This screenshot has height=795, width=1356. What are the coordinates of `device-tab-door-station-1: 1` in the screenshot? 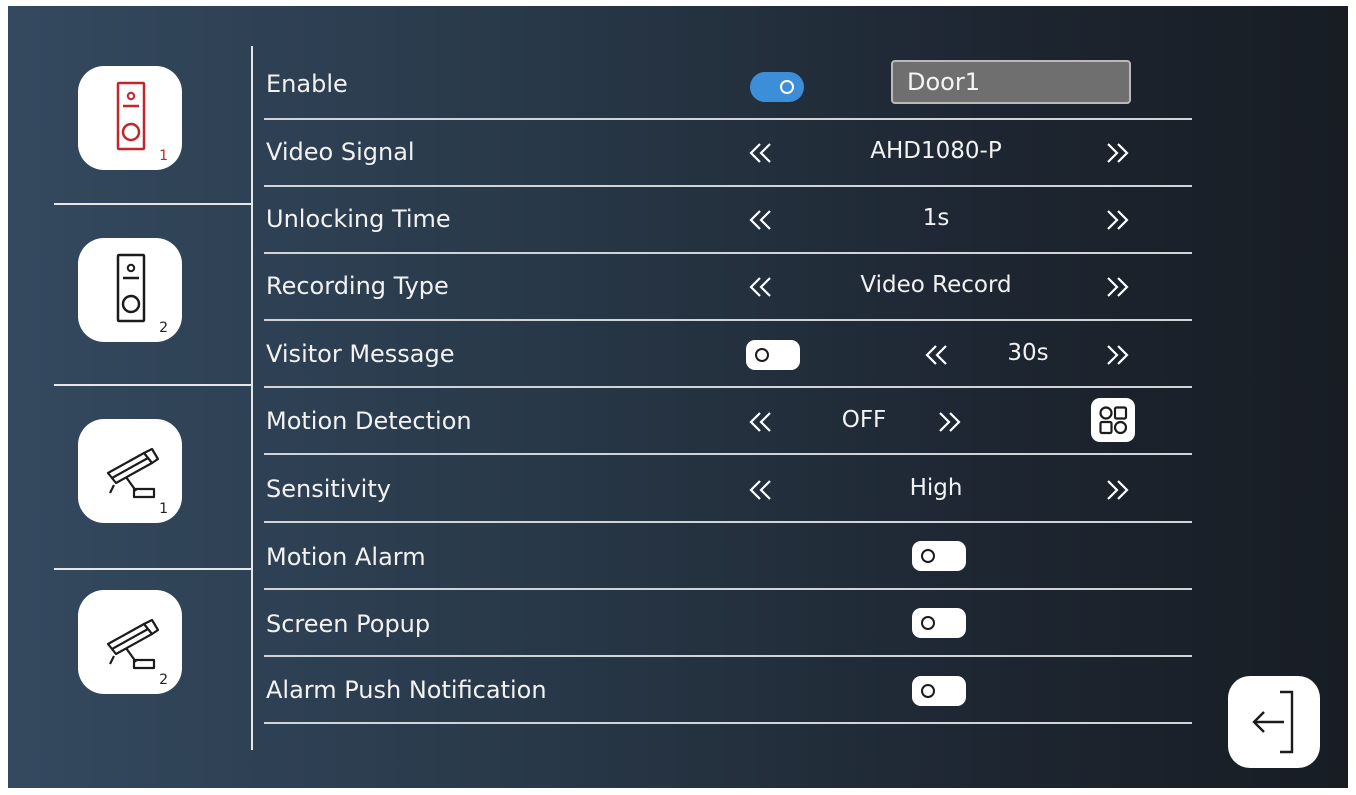 It's located at (130, 118).